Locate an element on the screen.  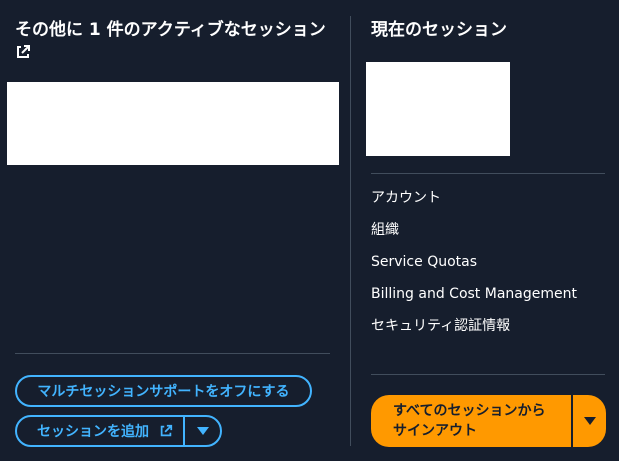
menu-item-organization: 組織 is located at coordinates (474, 230).